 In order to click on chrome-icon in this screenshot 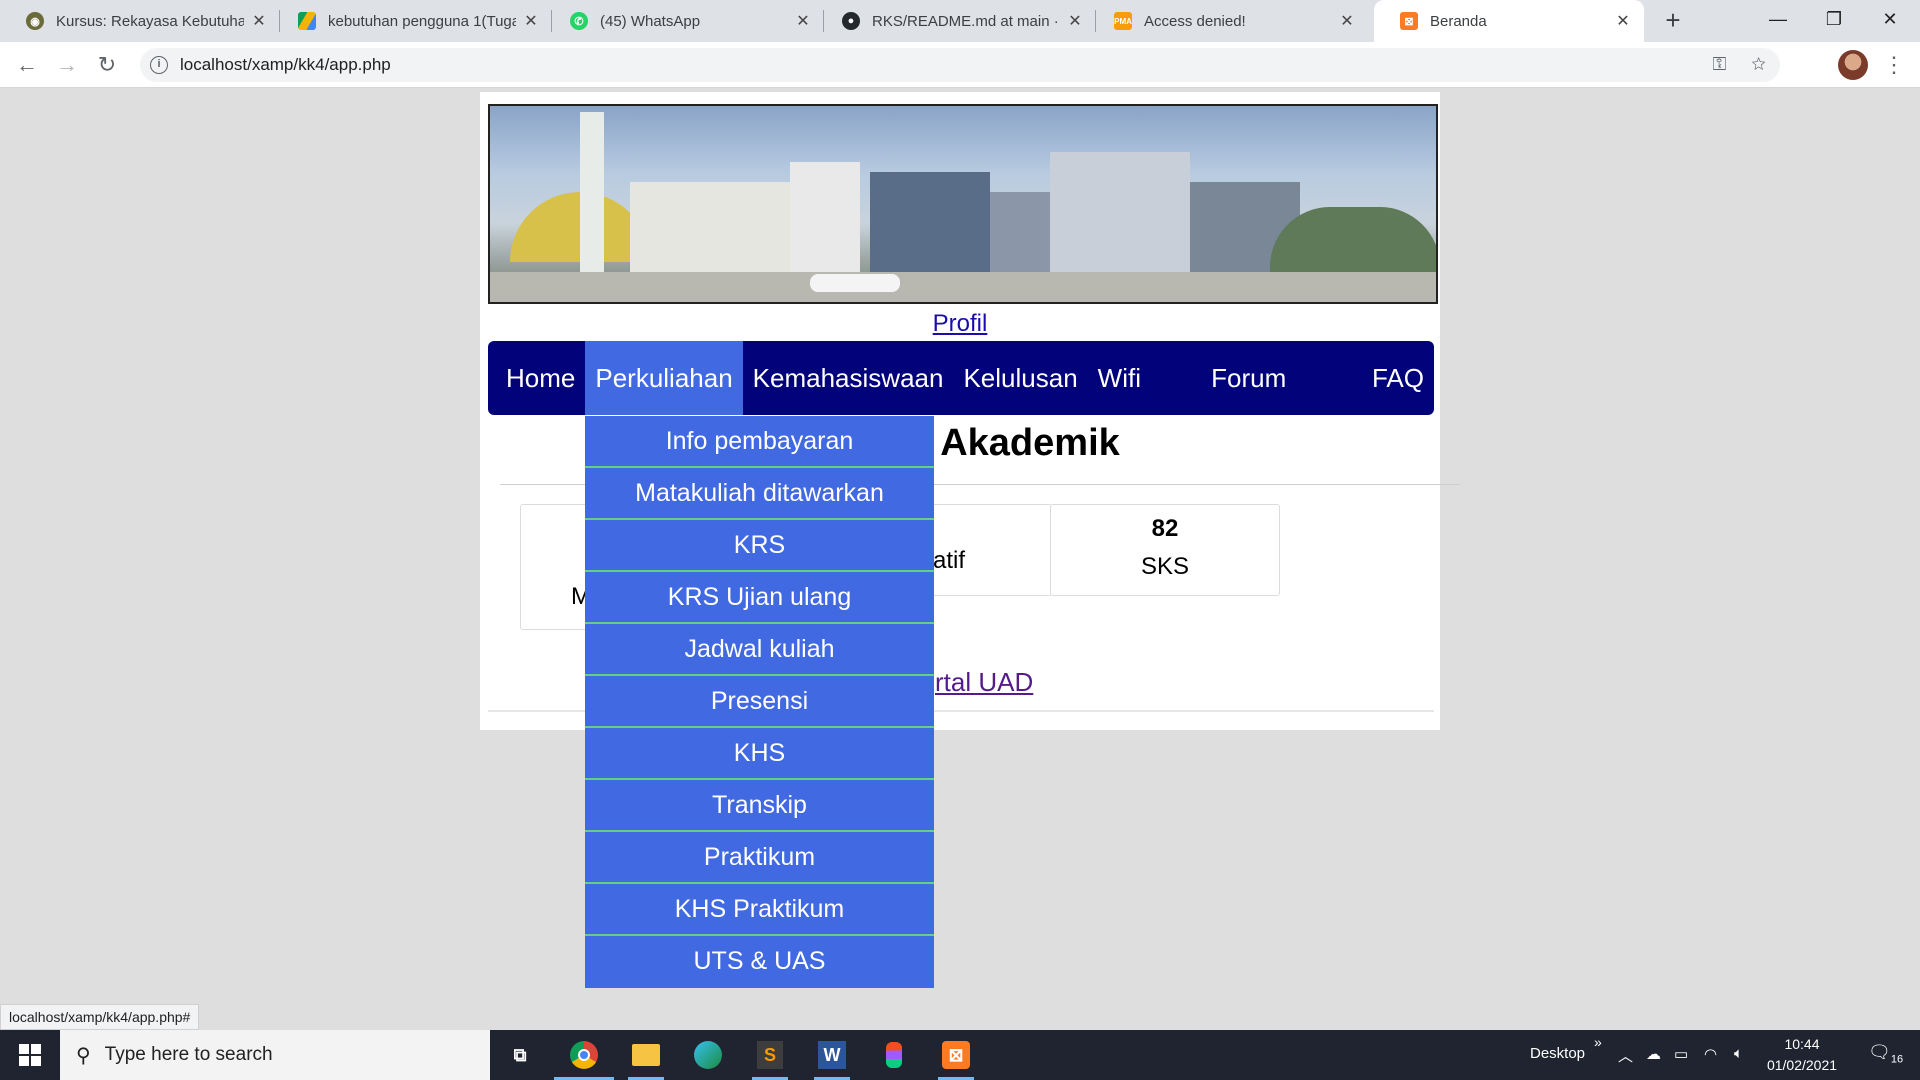, I will do `click(584, 1055)`.